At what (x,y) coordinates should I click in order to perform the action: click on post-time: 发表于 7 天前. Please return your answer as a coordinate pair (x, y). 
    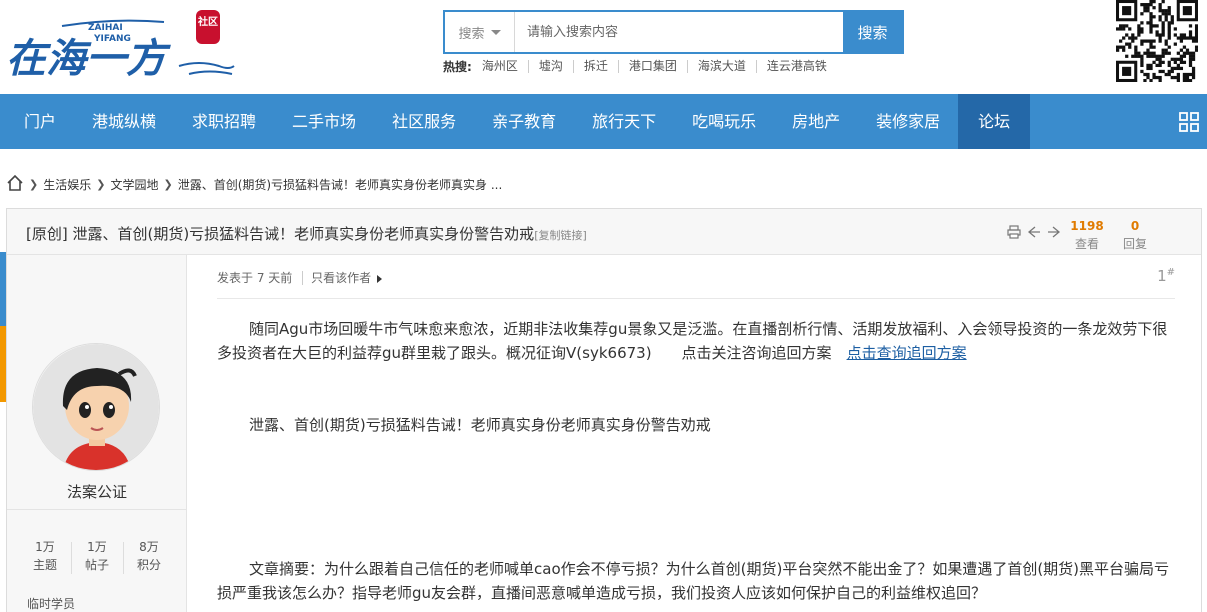
    Looking at the image, I should click on (255, 278).